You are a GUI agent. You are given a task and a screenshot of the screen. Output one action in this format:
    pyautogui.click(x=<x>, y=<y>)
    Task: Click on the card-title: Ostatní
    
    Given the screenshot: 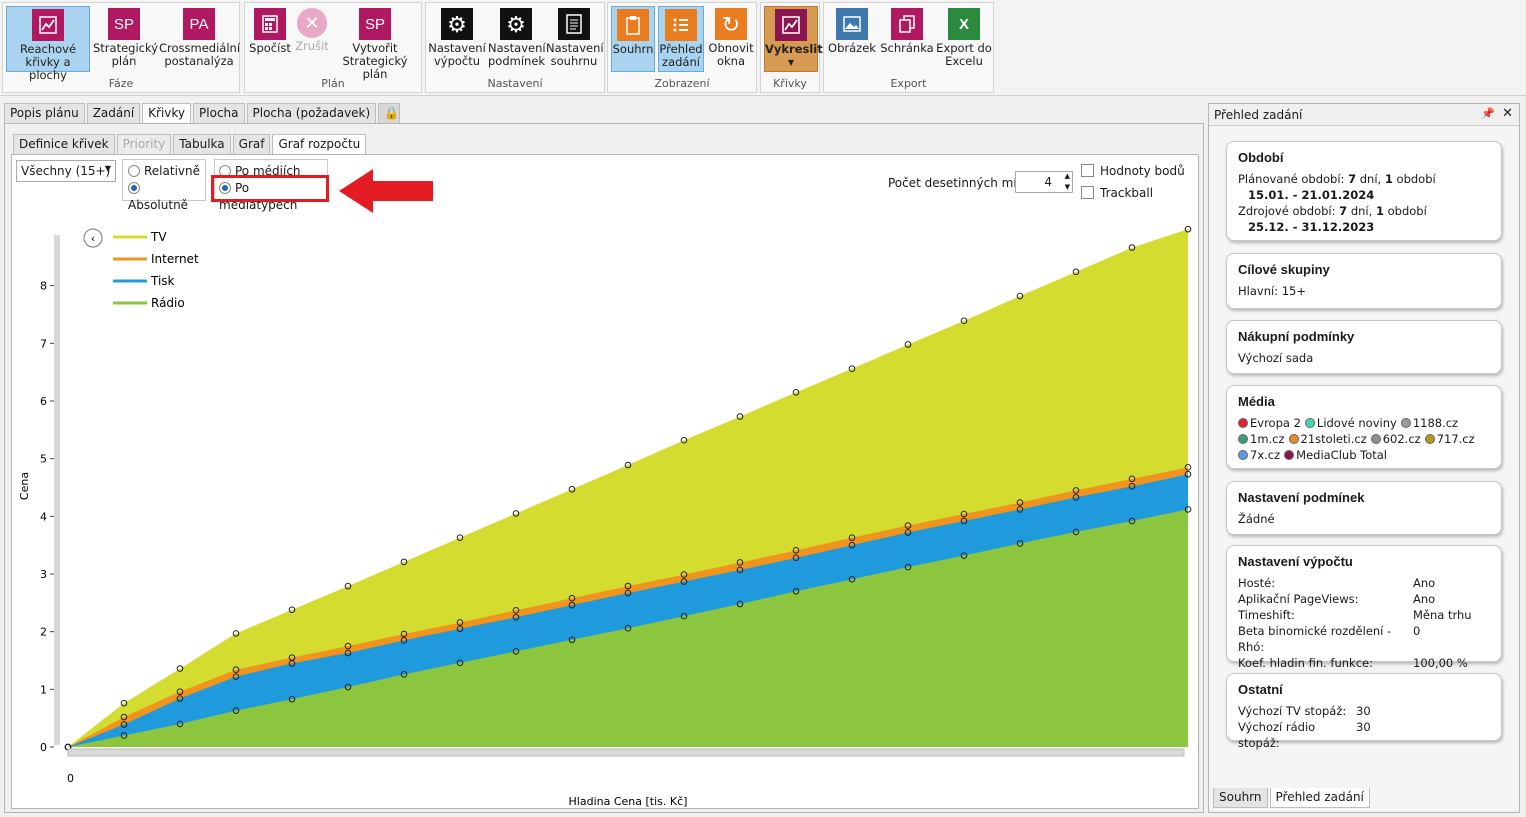 What is the action you would take?
    pyautogui.click(x=1260, y=689)
    